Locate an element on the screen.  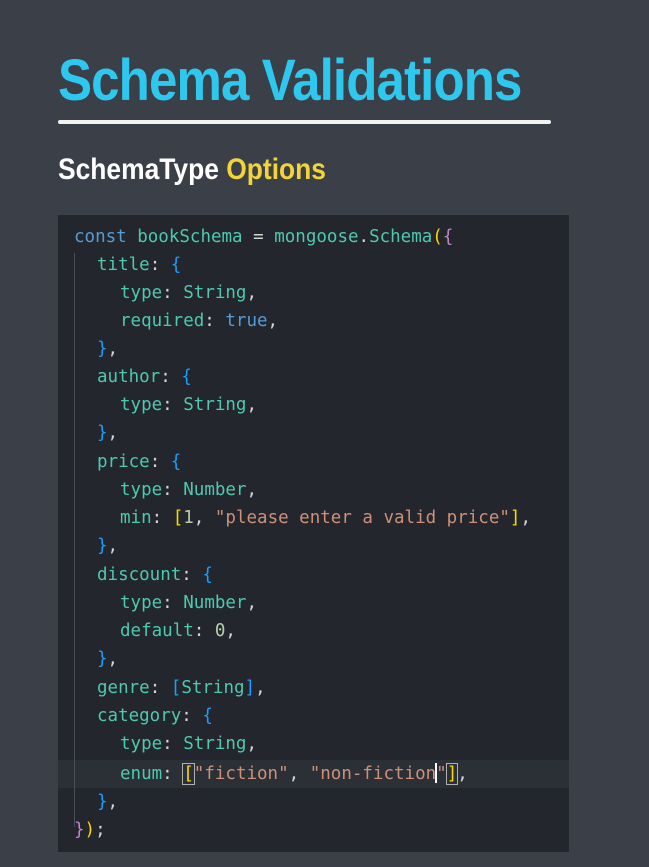
code-line: }); is located at coordinates (90, 830).